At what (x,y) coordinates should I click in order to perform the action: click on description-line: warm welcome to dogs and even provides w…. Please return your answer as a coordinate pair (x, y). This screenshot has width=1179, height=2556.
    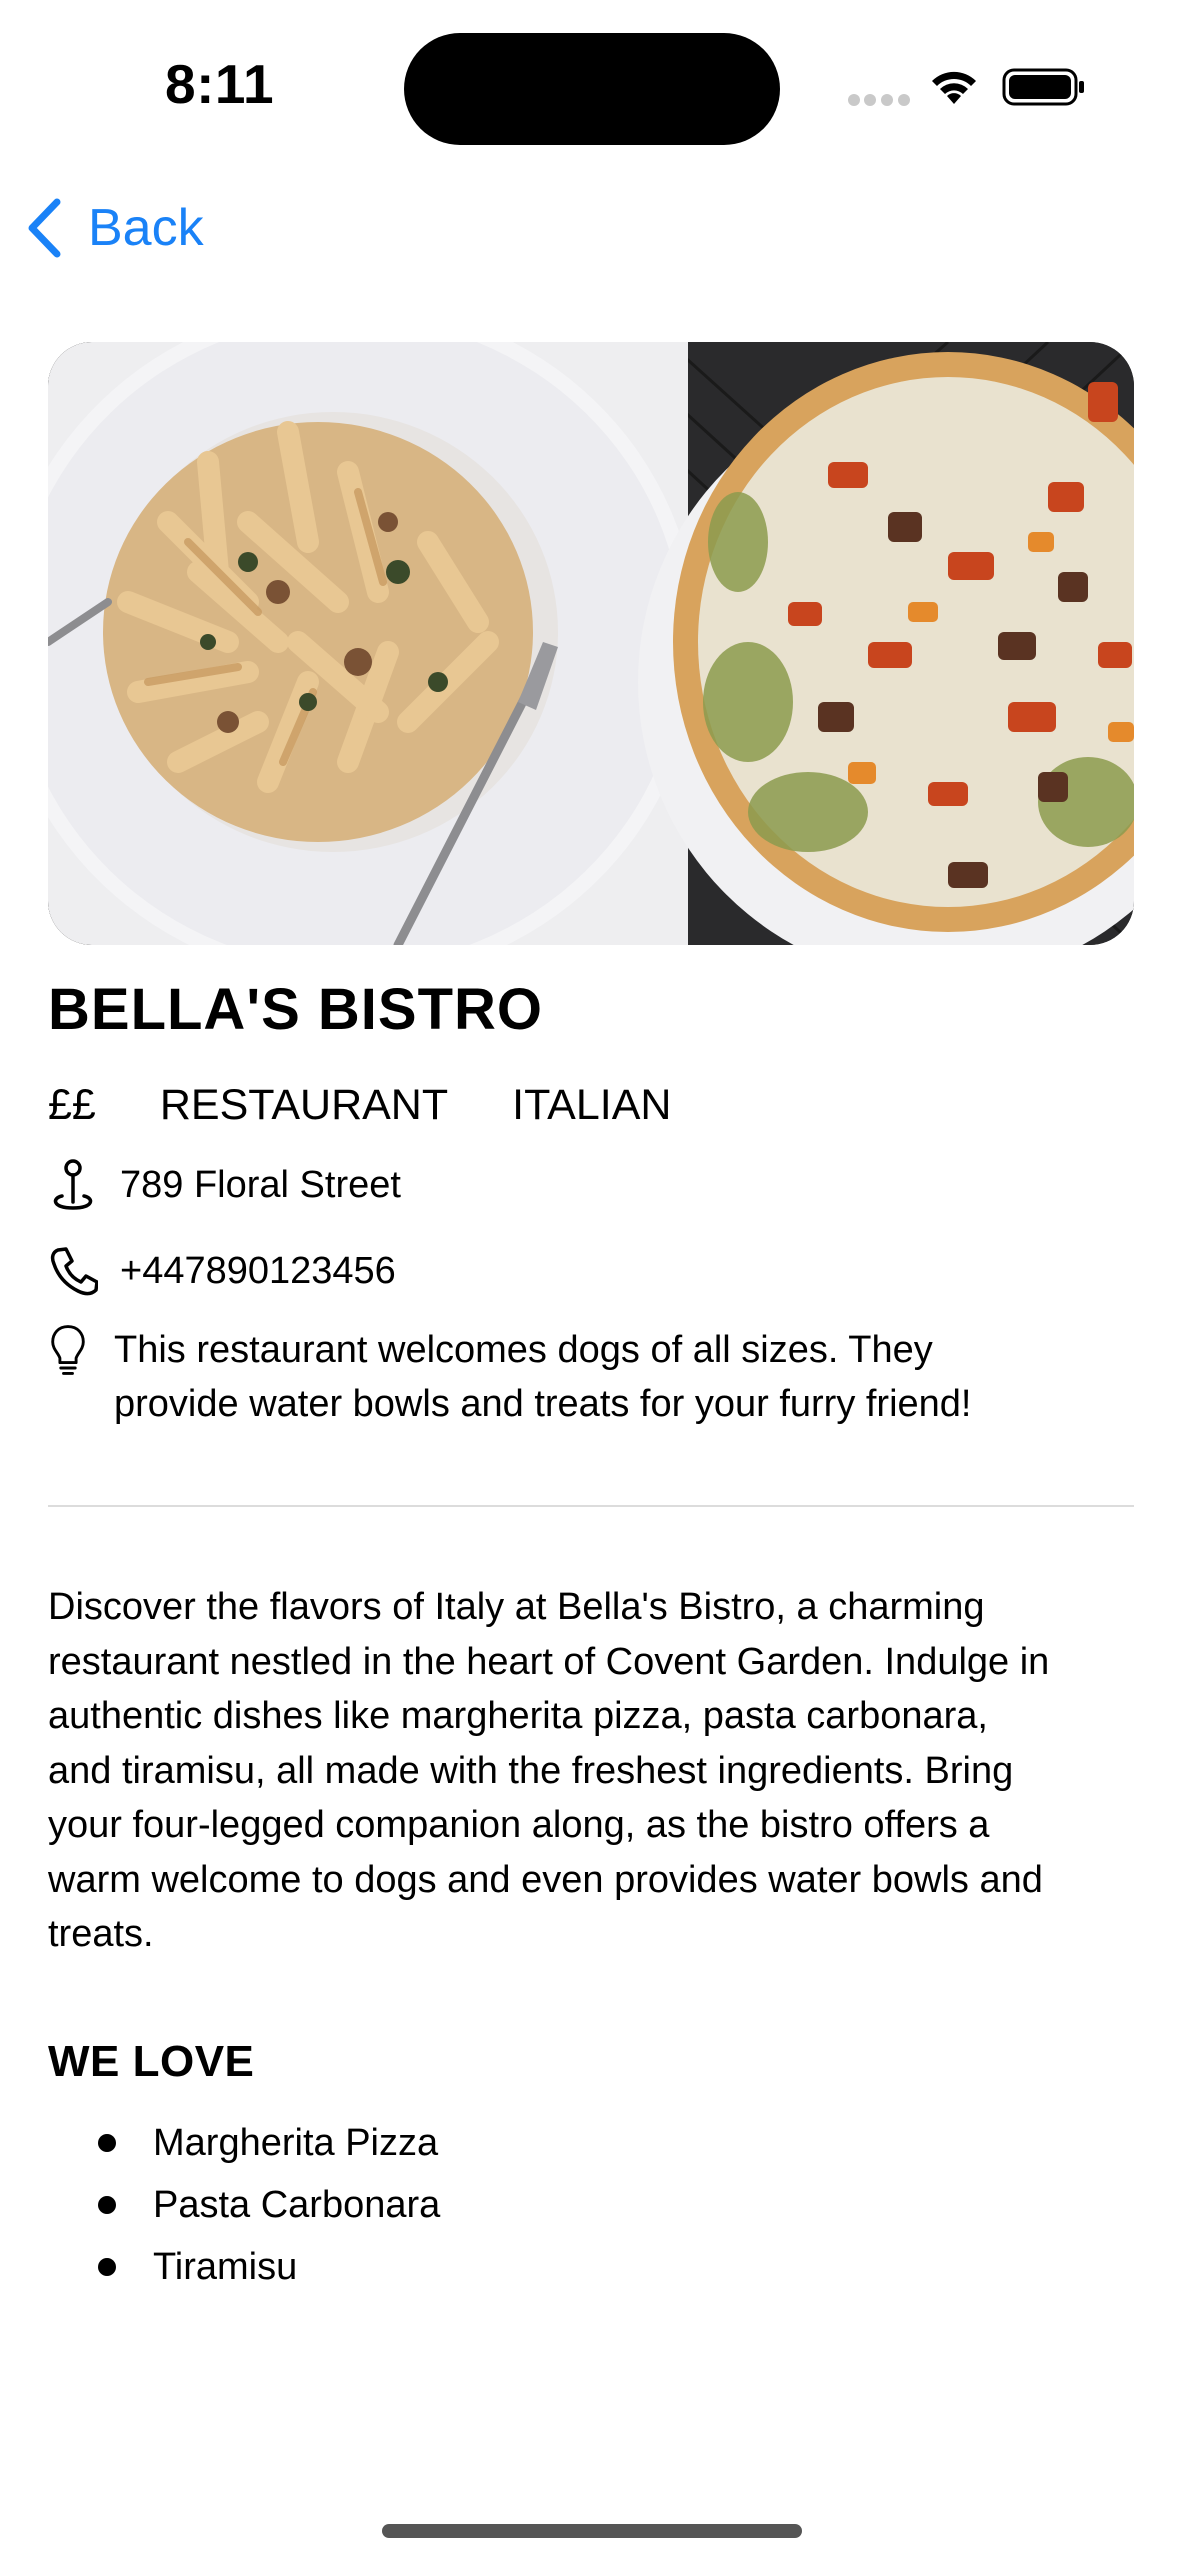
    Looking at the image, I should click on (545, 1879).